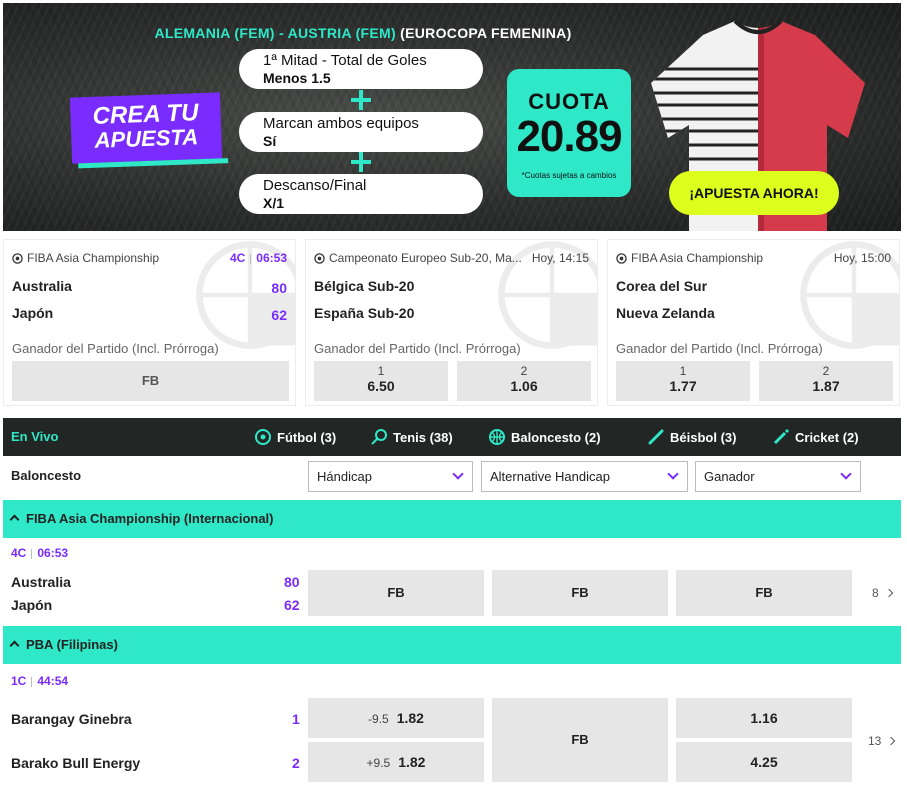  Describe the element at coordinates (423, 437) in the screenshot. I see `tab-label: Tenis (38)` at that location.